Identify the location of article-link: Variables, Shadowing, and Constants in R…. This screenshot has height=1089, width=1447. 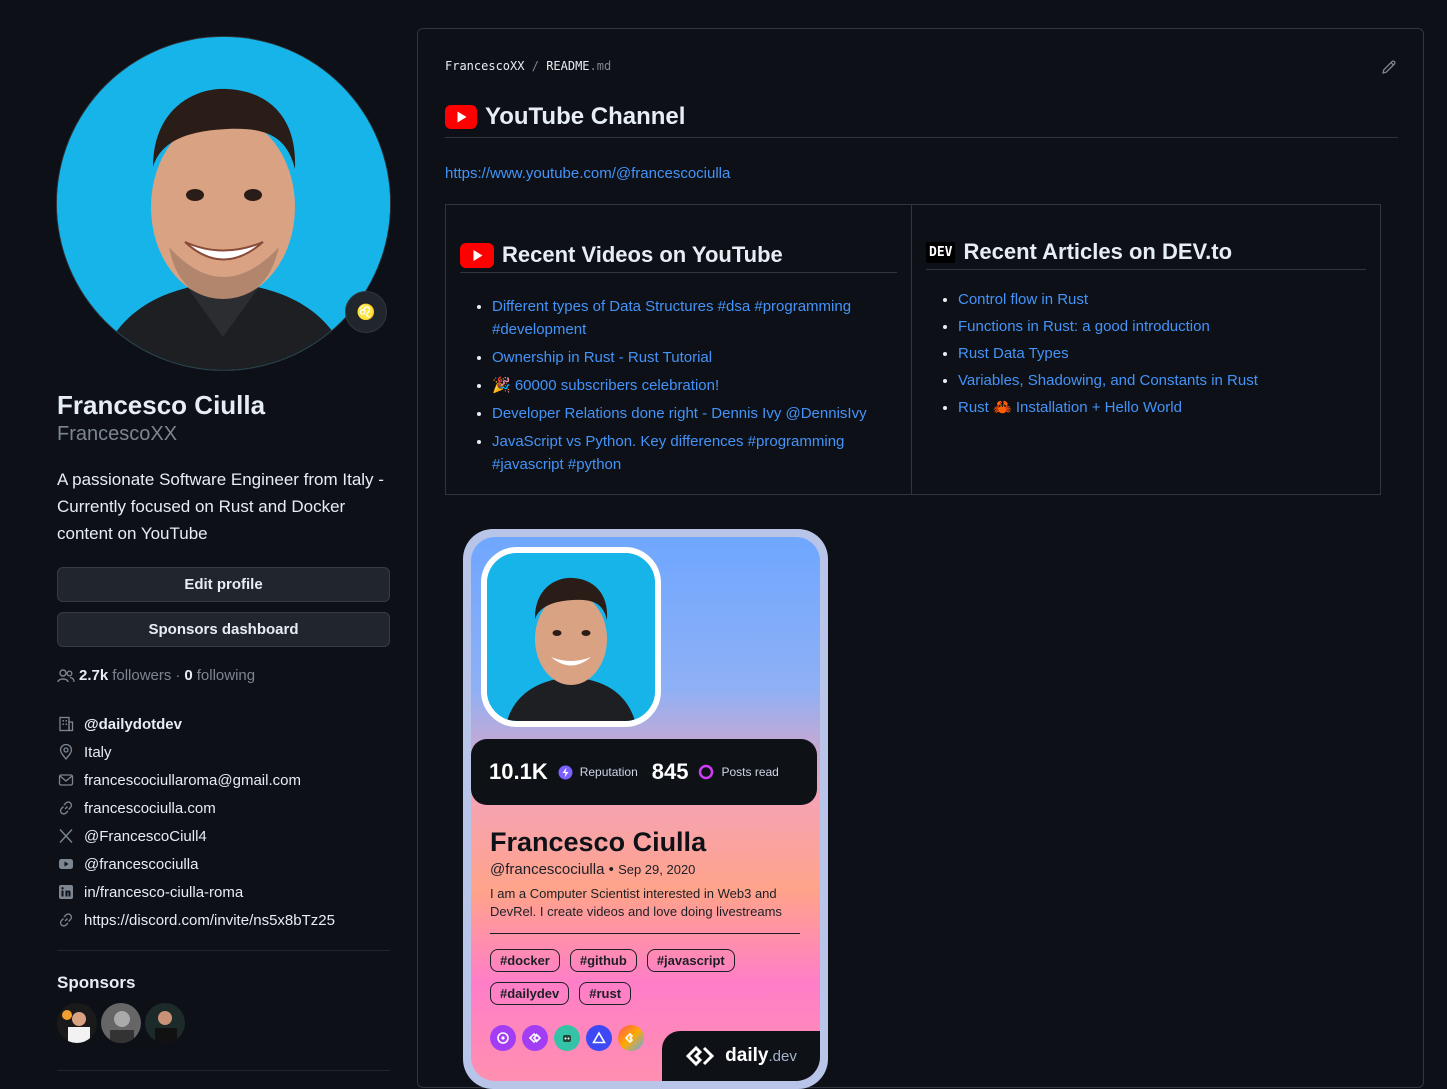
(1108, 380).